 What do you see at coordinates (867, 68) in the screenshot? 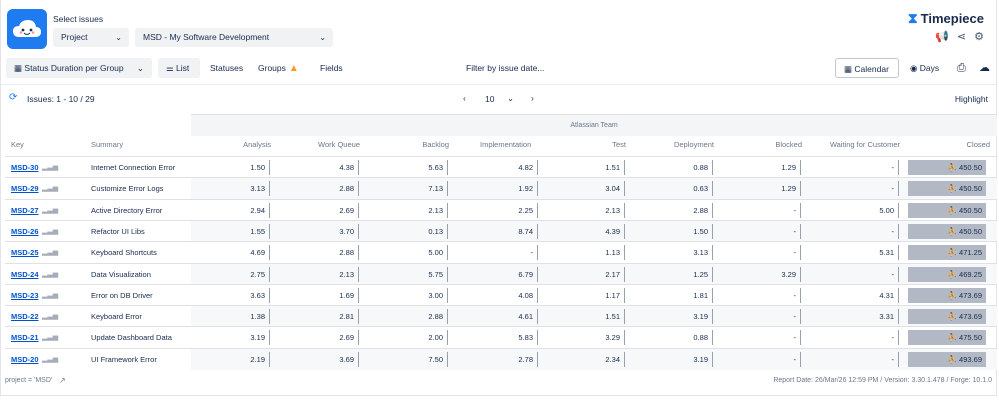
I see `calendar-button: ▦ Calendar` at bounding box center [867, 68].